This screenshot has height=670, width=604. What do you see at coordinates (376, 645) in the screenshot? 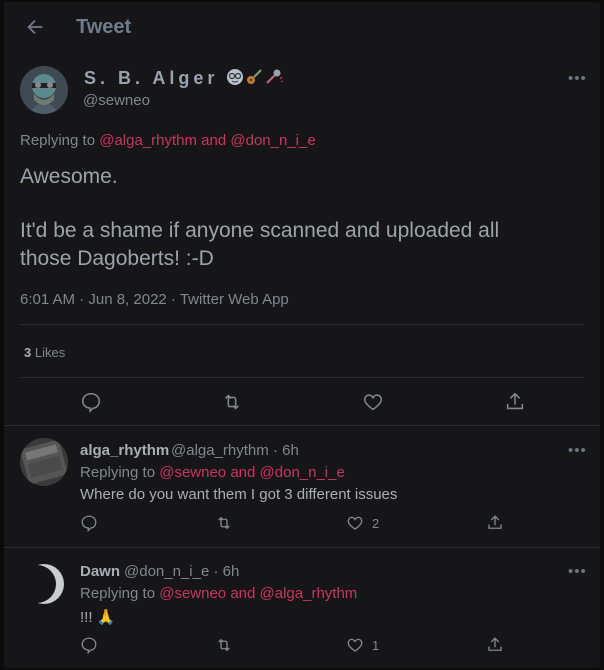
I see `like-count: 1` at bounding box center [376, 645].